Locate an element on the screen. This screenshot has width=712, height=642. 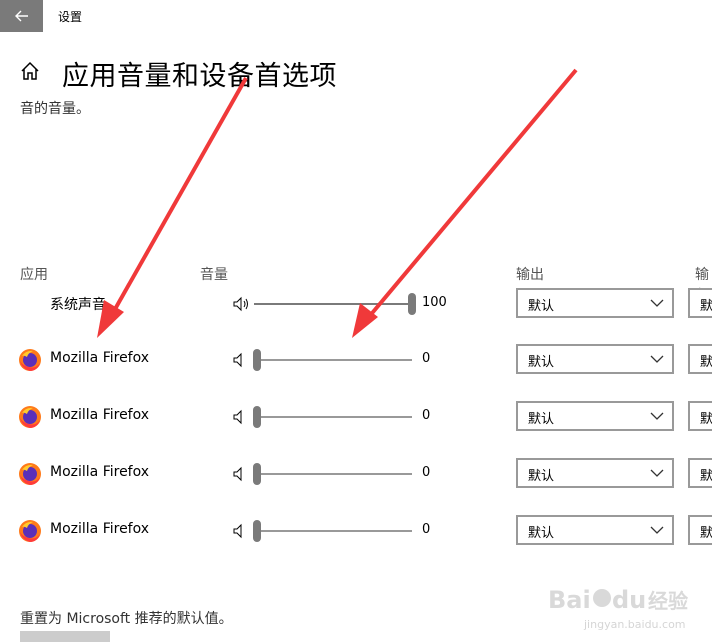
svg-text: Bai is located at coordinates (569, 600).